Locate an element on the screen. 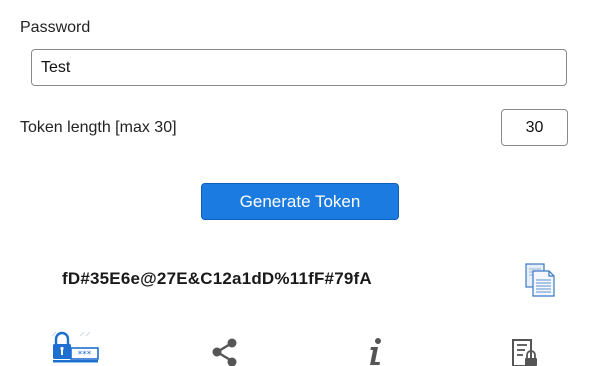  token-length-label: Token length [max 30] is located at coordinates (98, 127).